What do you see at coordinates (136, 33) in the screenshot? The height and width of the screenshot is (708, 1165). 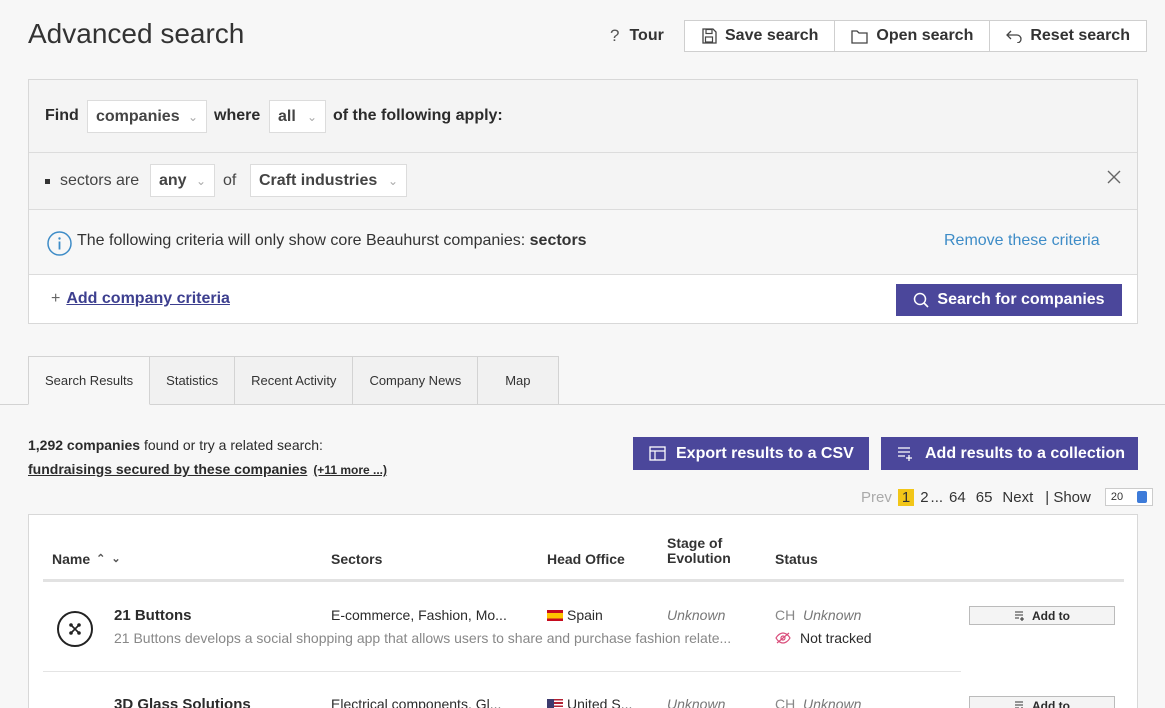 I see `page-title: Advanced search` at bounding box center [136, 33].